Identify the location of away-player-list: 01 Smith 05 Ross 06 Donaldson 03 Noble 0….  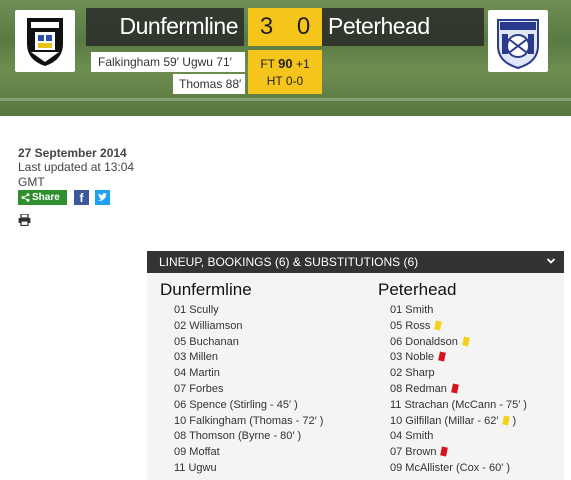
(458, 390).